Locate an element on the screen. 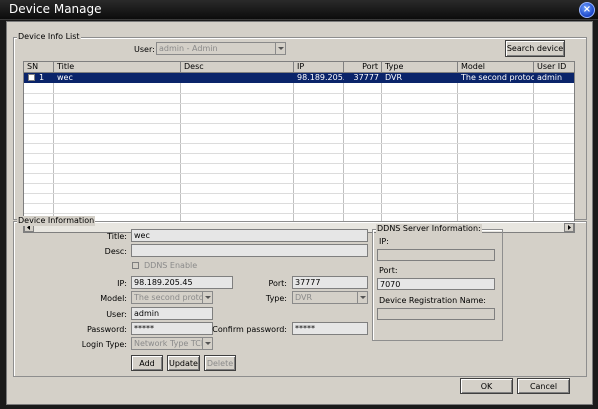 The image size is (598, 409). user-filter-value: admin - Admin is located at coordinates (188, 48).